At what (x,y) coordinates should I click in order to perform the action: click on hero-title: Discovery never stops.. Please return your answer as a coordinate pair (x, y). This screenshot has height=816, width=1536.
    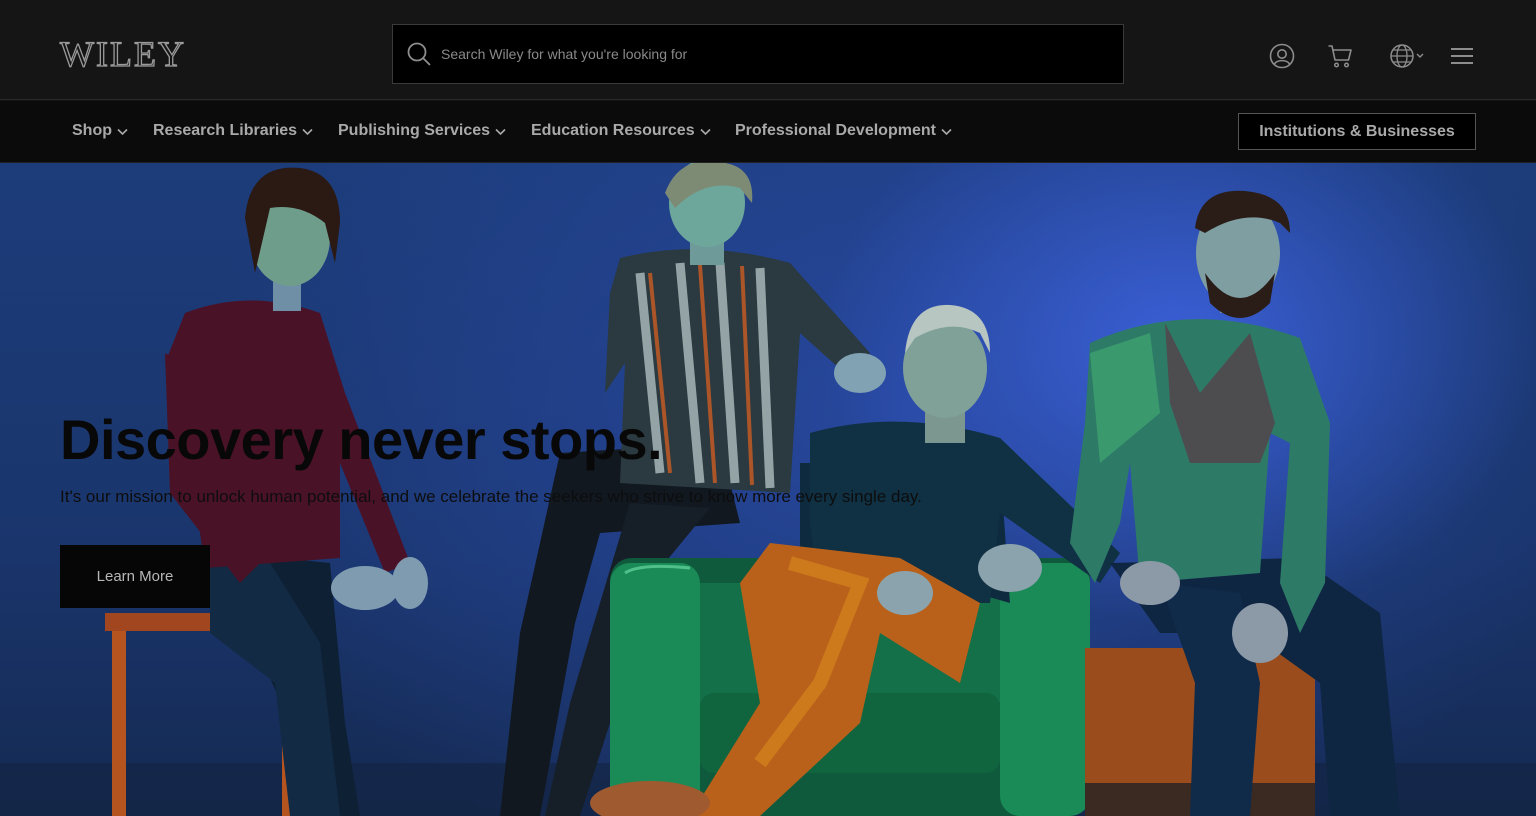
    Looking at the image, I should click on (361, 439).